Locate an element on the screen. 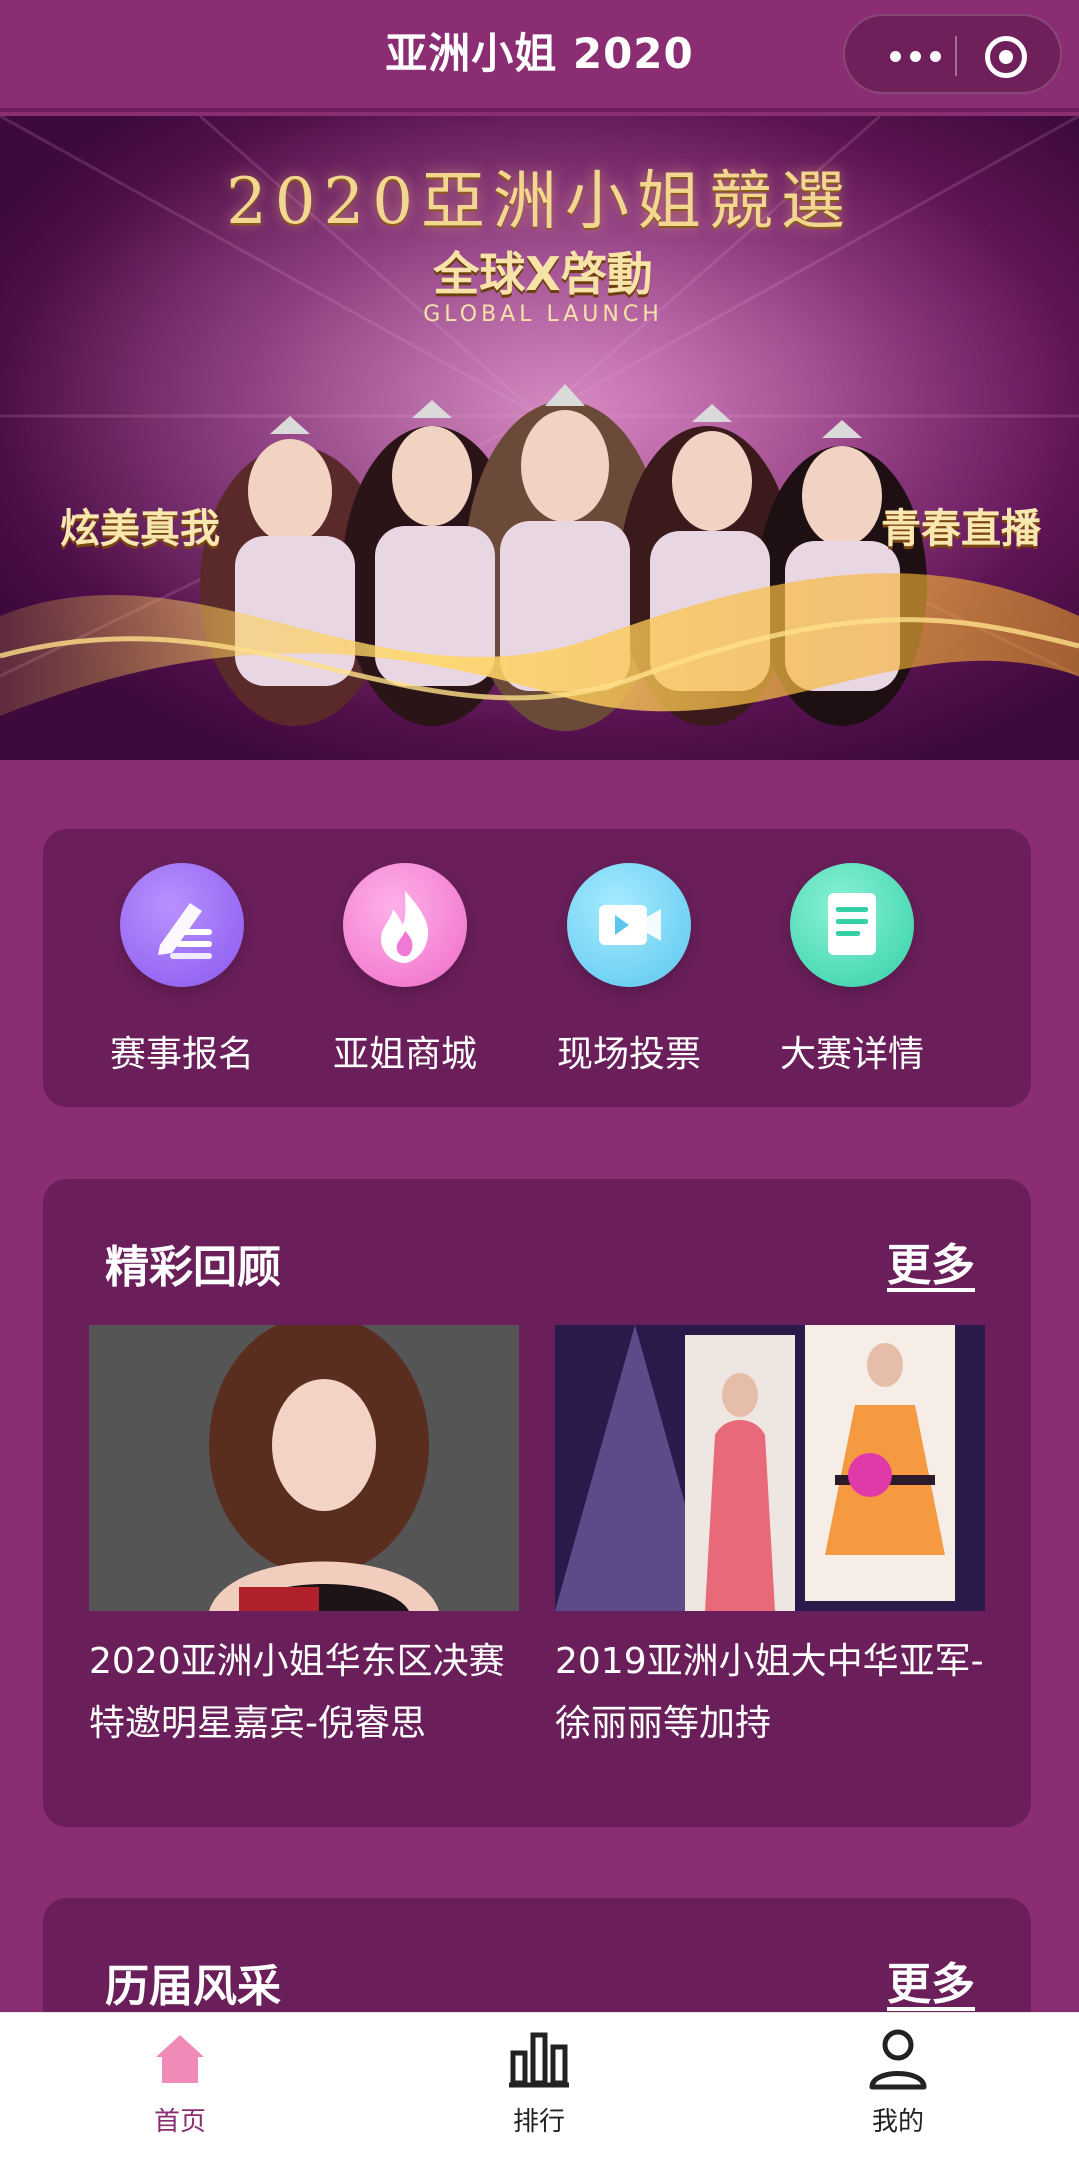  tab-ranking: 排行 is located at coordinates (539, 2082).